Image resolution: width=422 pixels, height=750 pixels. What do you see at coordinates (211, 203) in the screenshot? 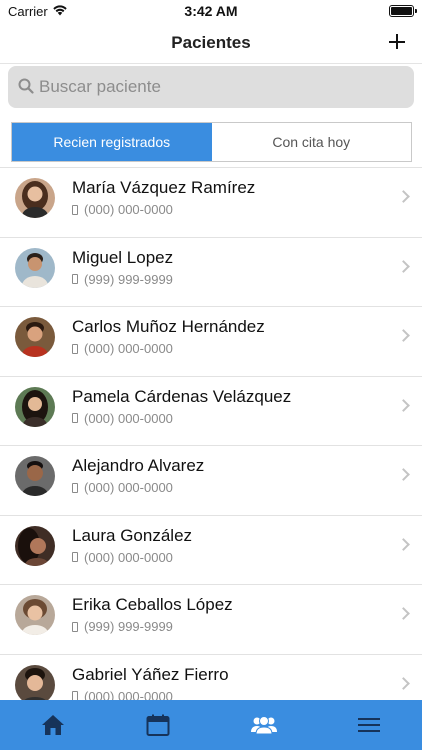
I see `patient-row: María Vázquez Ramírez (000) 000-0000` at bounding box center [211, 203].